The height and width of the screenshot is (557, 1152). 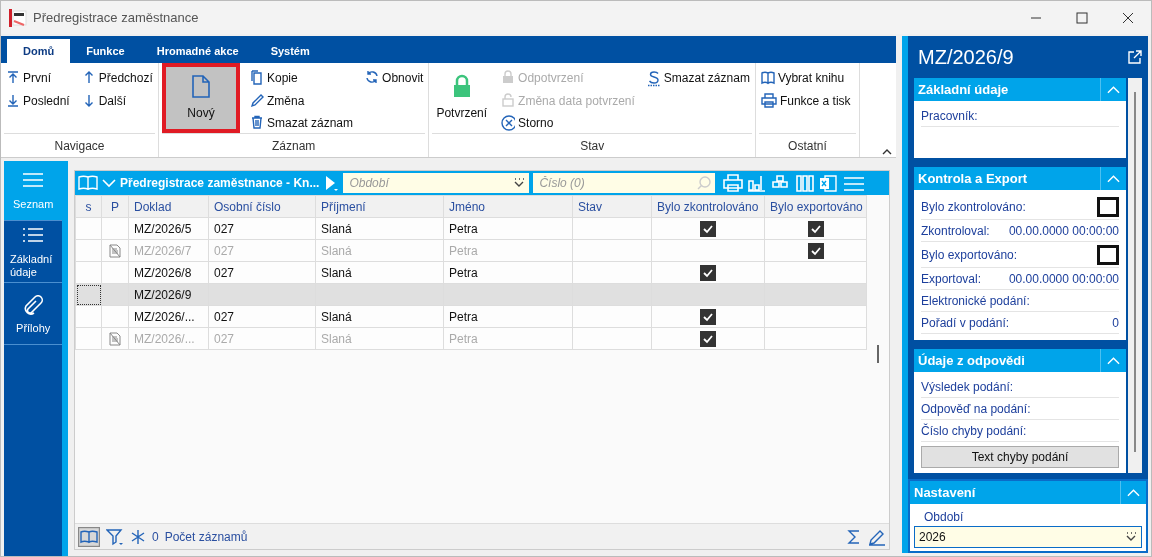 What do you see at coordinates (815, 206) in the screenshot?
I see `column-header: Bylo exportováno` at bounding box center [815, 206].